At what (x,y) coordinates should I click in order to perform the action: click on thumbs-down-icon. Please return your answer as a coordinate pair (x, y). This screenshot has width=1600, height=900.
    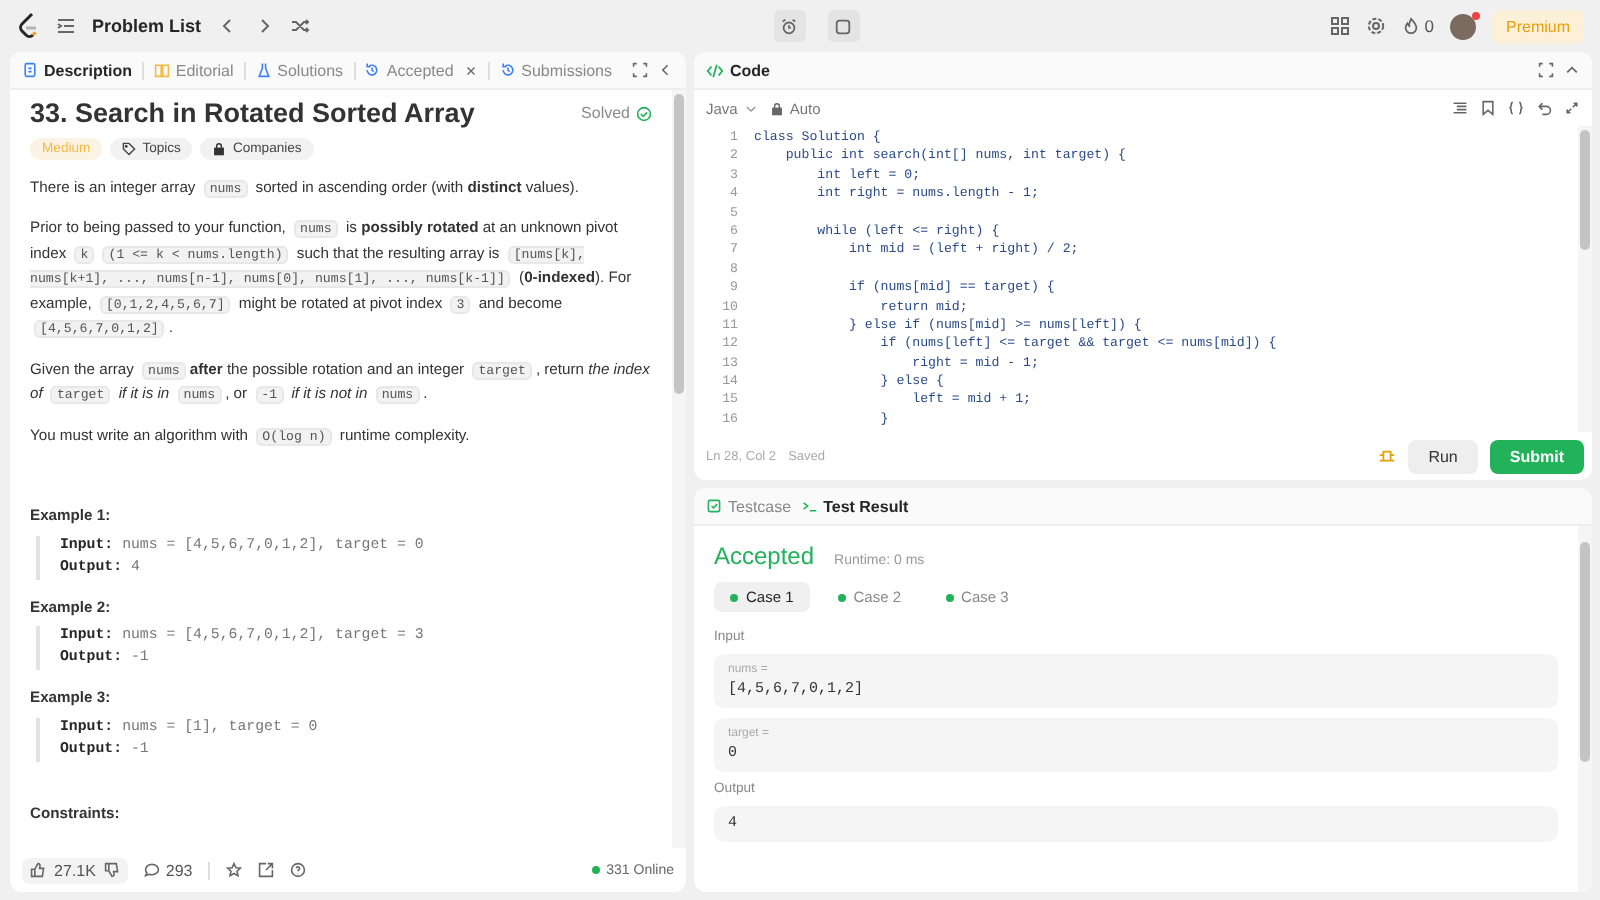
    Looking at the image, I should click on (111, 870).